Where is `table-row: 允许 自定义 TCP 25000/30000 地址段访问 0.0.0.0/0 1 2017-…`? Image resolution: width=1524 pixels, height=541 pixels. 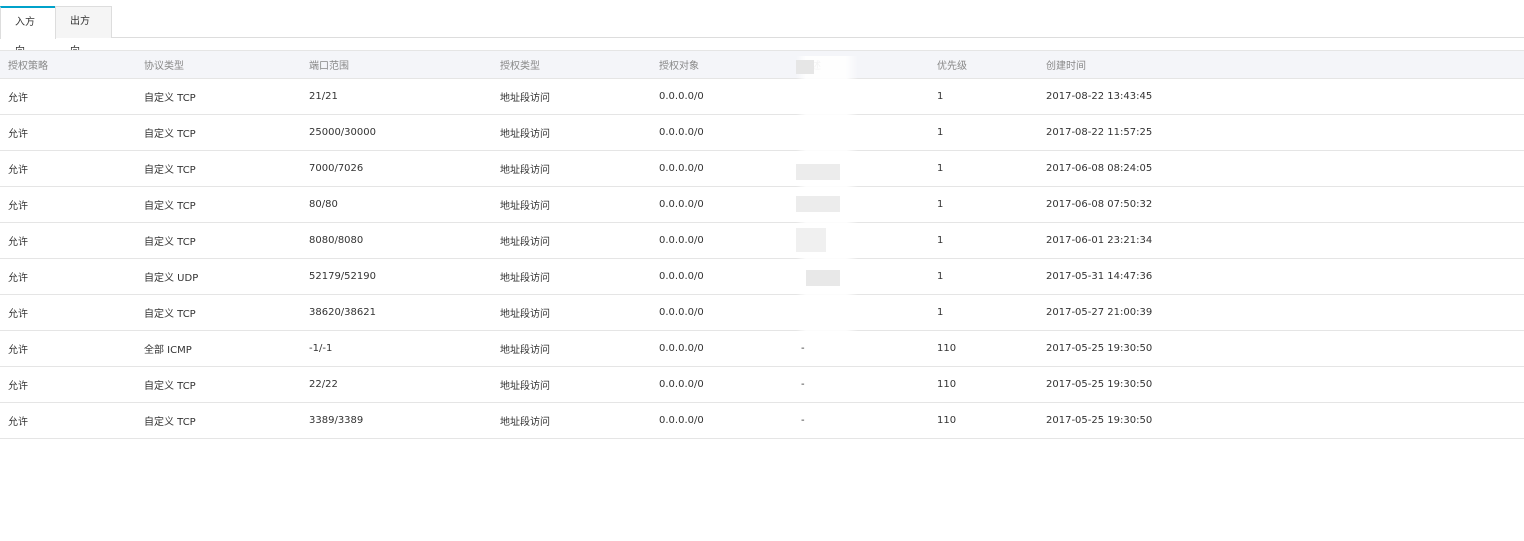 table-row: 允许 自定义 TCP 25000/30000 地址段访问 0.0.0.0/0 1 2017-… is located at coordinates (762, 133).